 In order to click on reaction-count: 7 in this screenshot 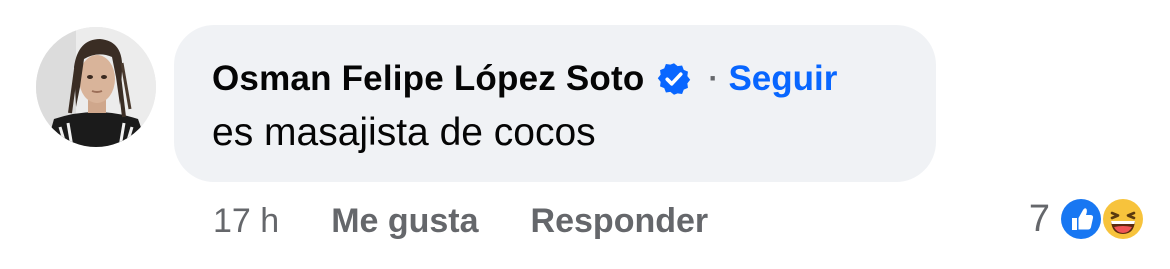, I will do `click(1039, 218)`.